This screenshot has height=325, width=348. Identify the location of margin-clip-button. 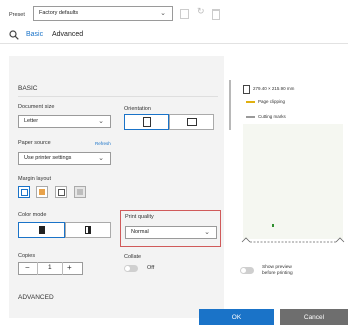
(42, 192).